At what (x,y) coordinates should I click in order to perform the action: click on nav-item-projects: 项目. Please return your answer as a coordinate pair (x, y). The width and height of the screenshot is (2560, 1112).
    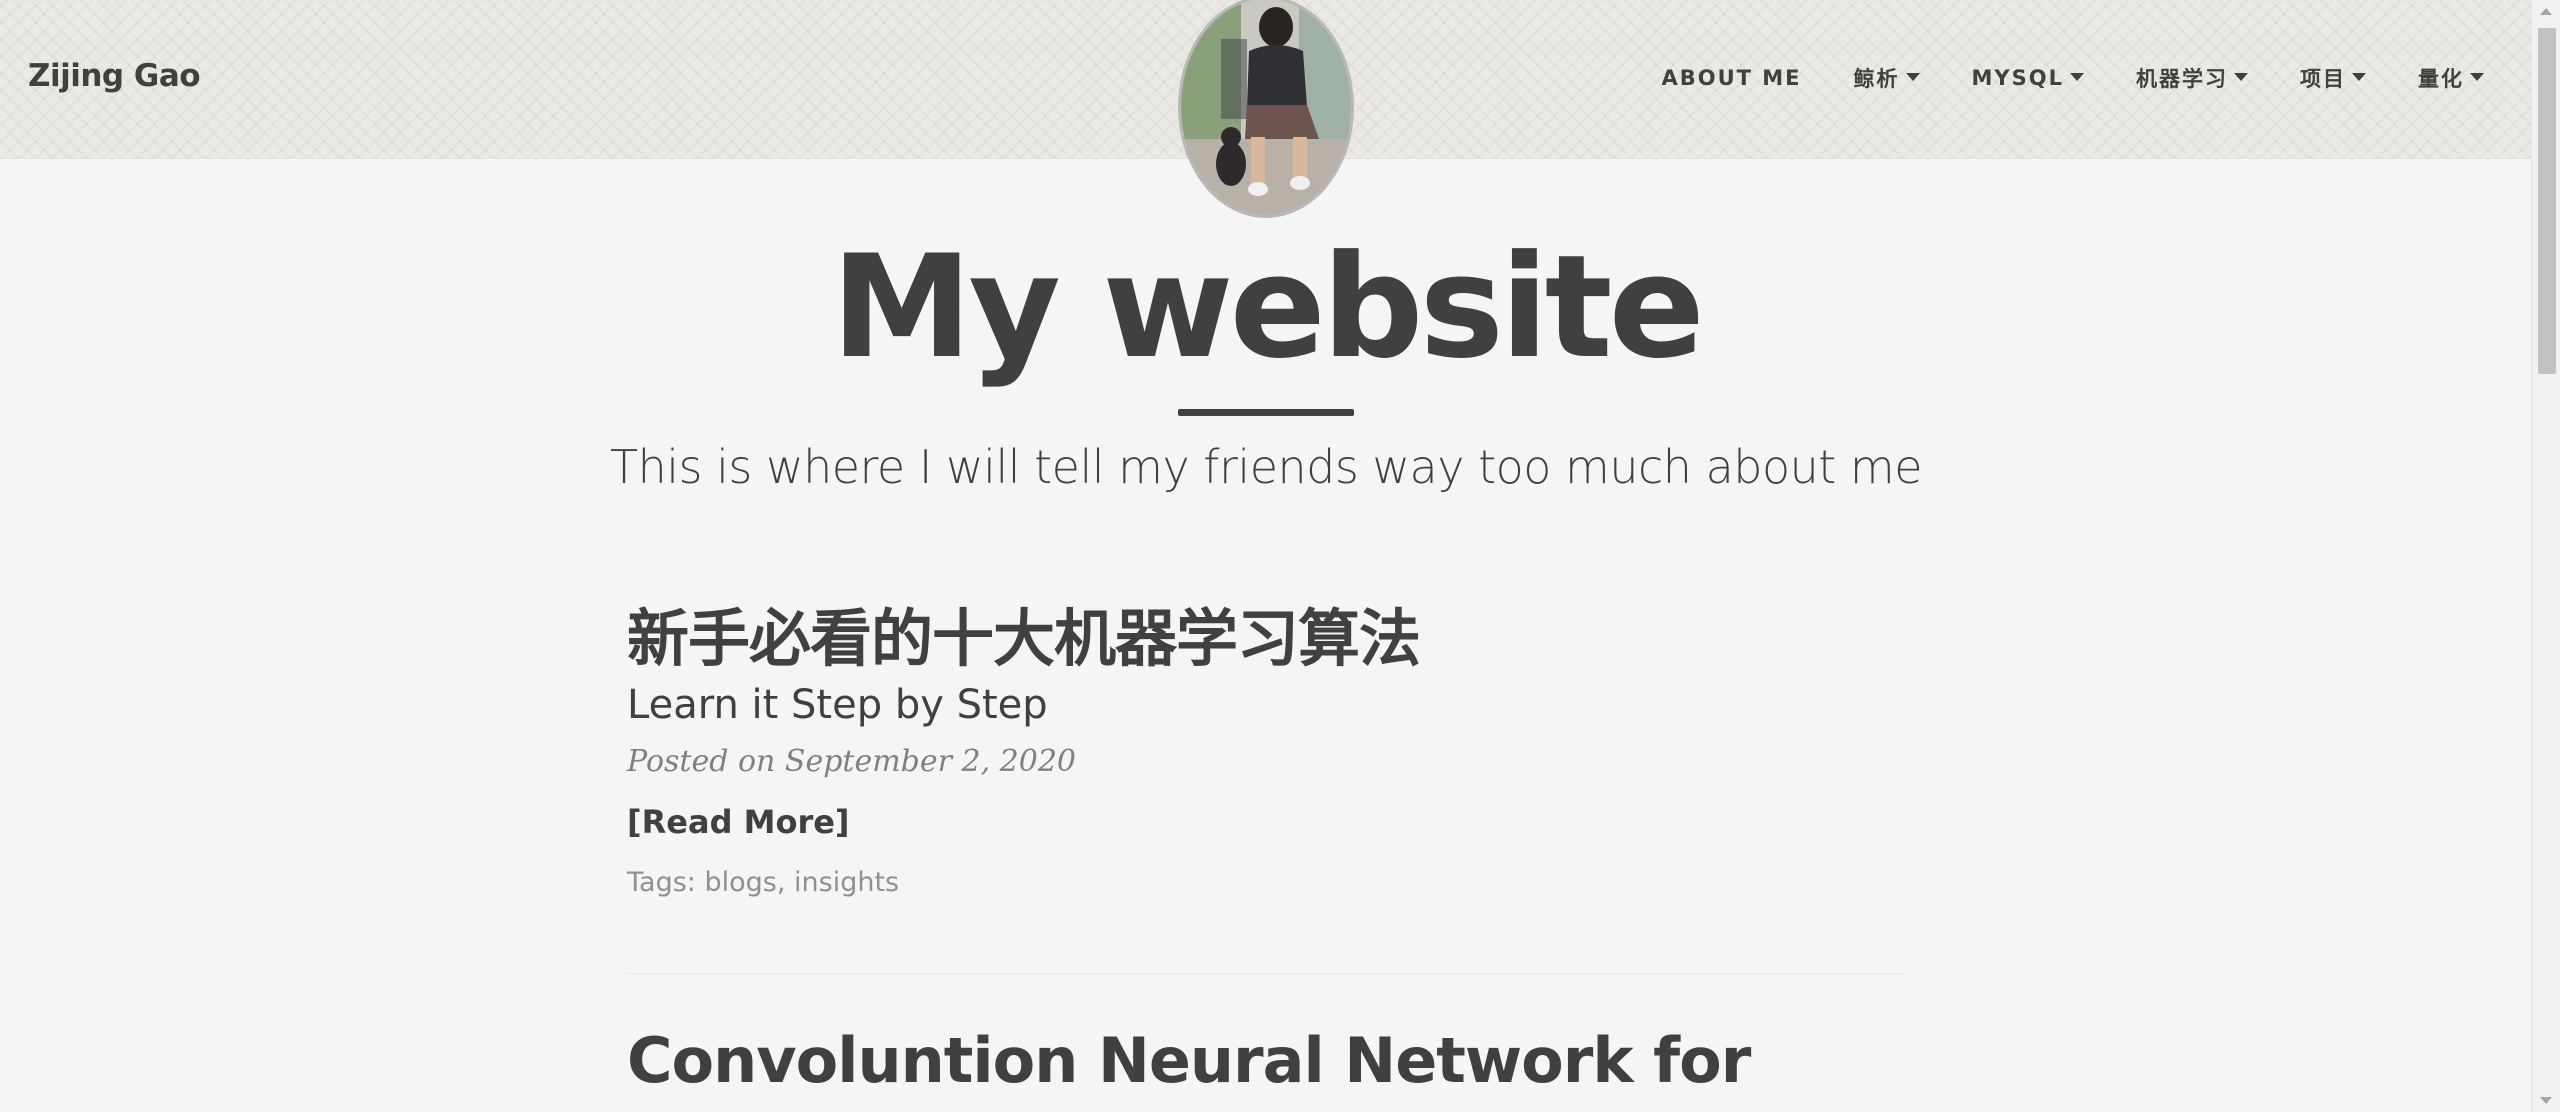
    Looking at the image, I should click on (2333, 78).